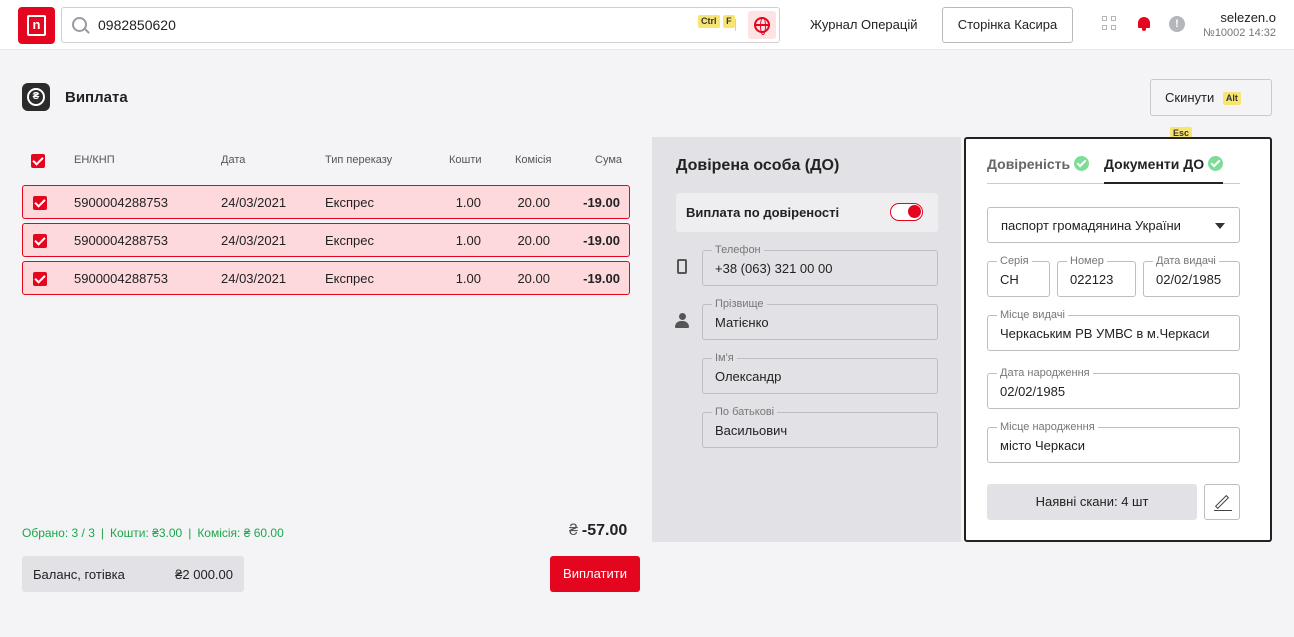 This screenshot has width=1294, height=637. I want to click on search-hotkey: Ctrl F, so click(716, 20).